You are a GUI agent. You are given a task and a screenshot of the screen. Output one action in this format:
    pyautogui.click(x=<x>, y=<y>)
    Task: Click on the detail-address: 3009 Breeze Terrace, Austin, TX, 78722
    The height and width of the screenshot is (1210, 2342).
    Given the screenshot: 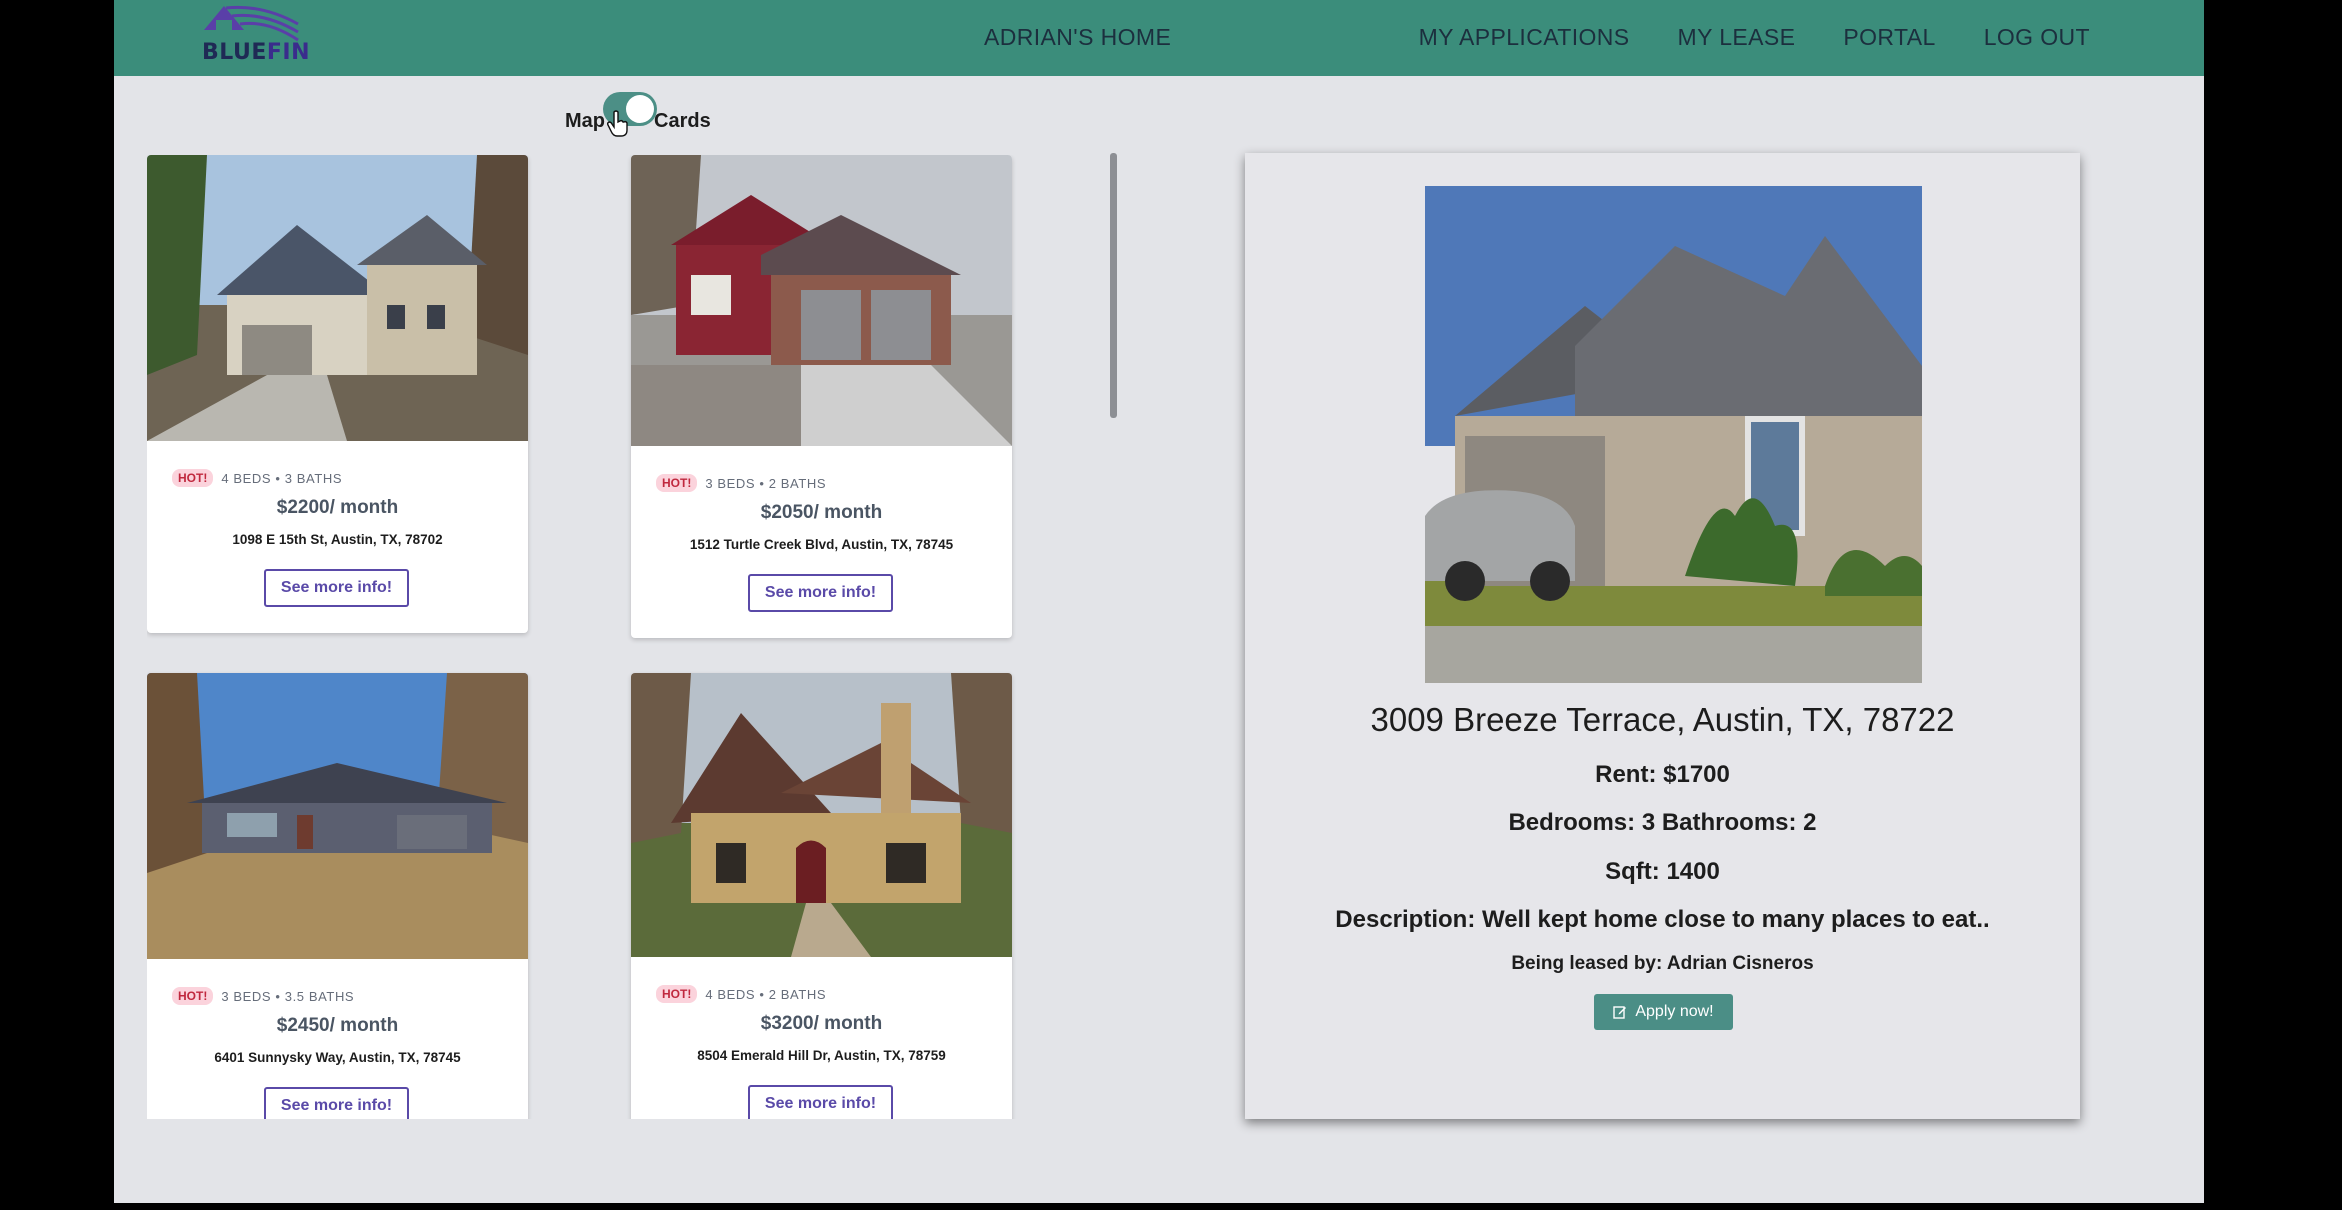 What is the action you would take?
    pyautogui.click(x=1662, y=719)
    